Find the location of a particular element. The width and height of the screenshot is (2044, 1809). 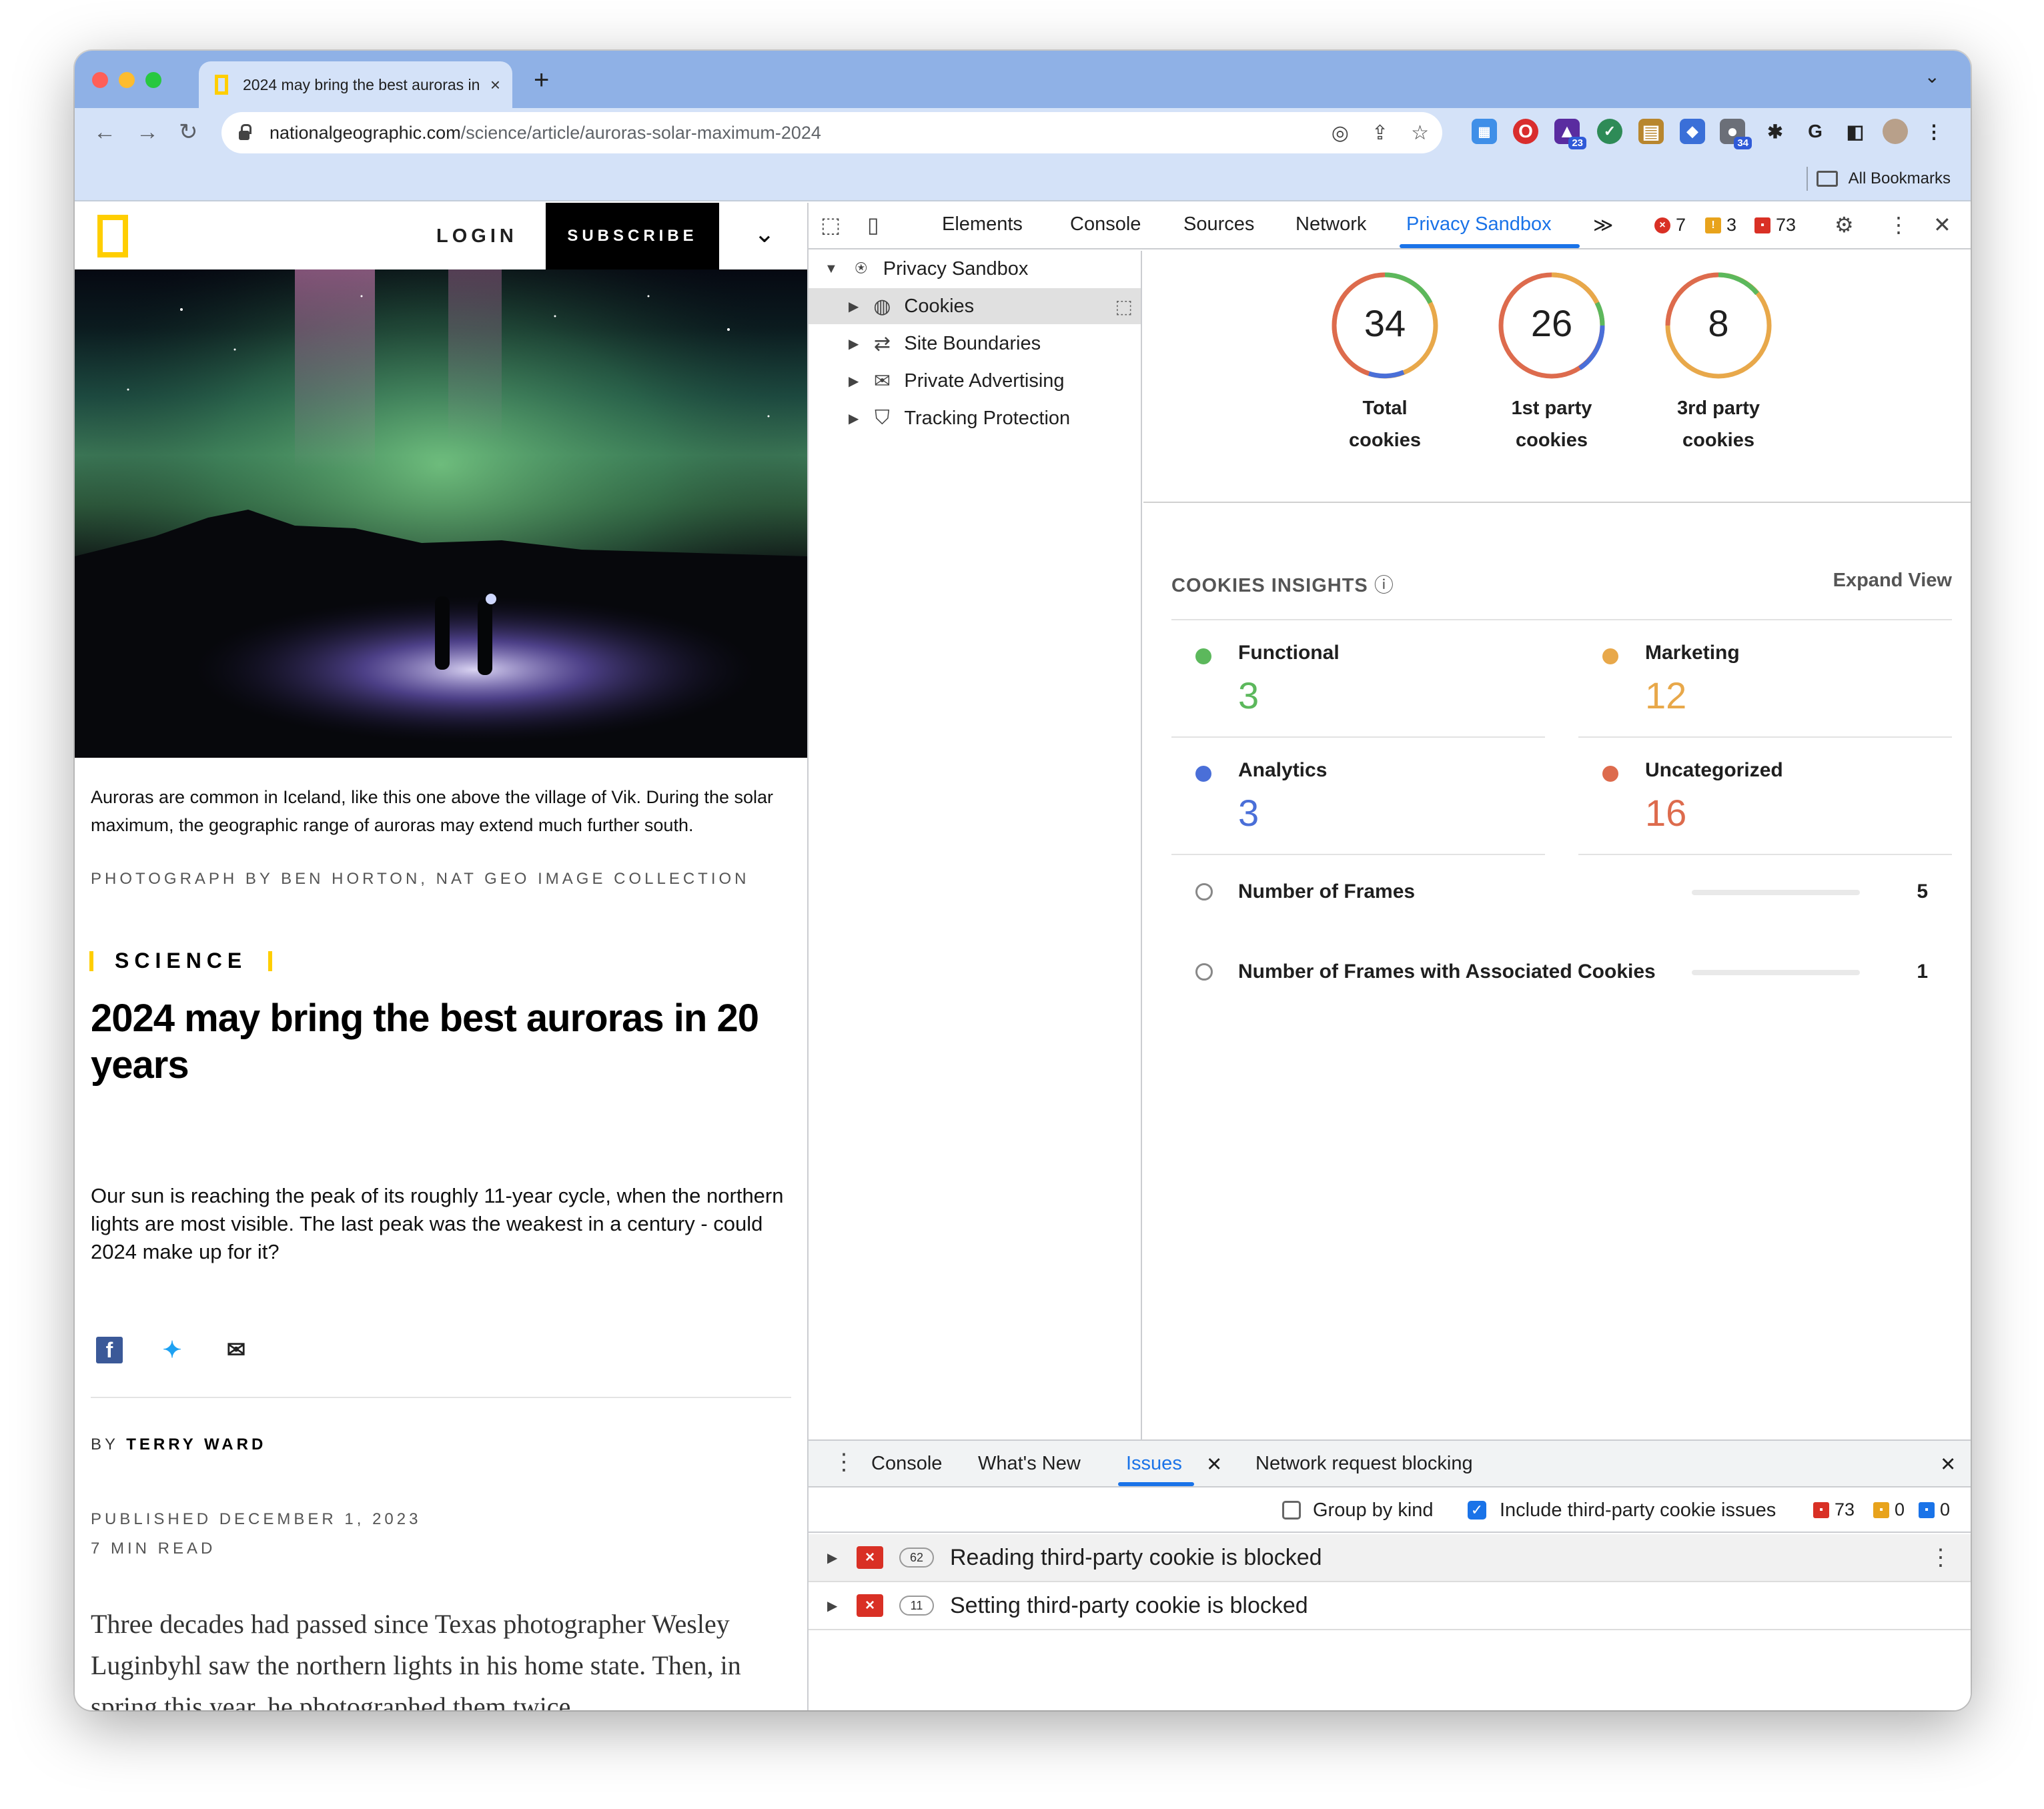

new-tab-button: + is located at coordinates (541, 80).